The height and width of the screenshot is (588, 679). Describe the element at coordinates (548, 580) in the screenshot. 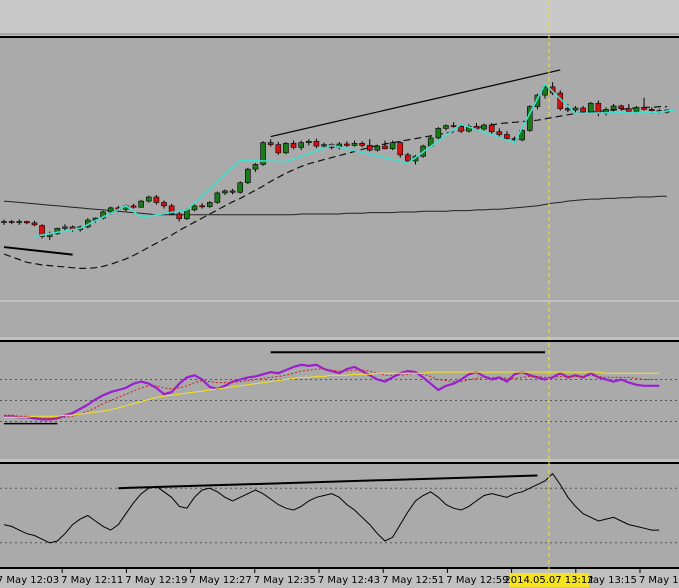

I see `crosshair-time-label: 2014.05.07 13:12` at that location.